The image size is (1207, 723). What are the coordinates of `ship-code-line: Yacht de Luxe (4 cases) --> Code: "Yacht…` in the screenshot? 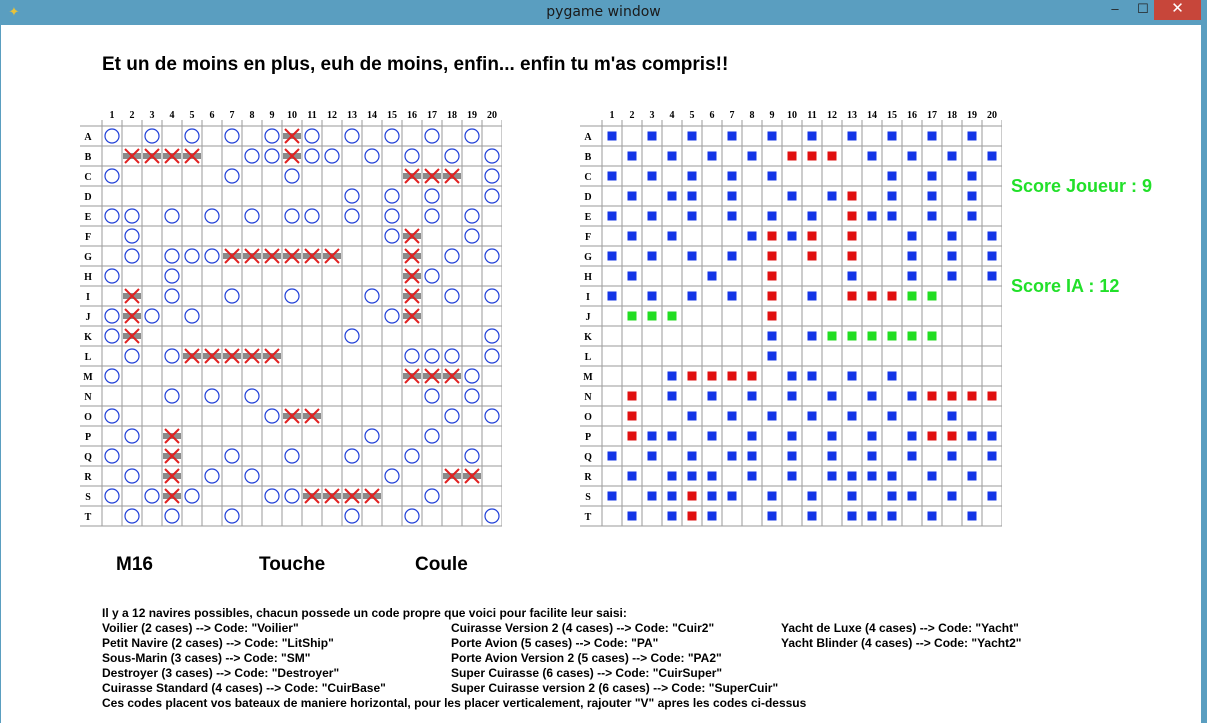 It's located at (900, 628).